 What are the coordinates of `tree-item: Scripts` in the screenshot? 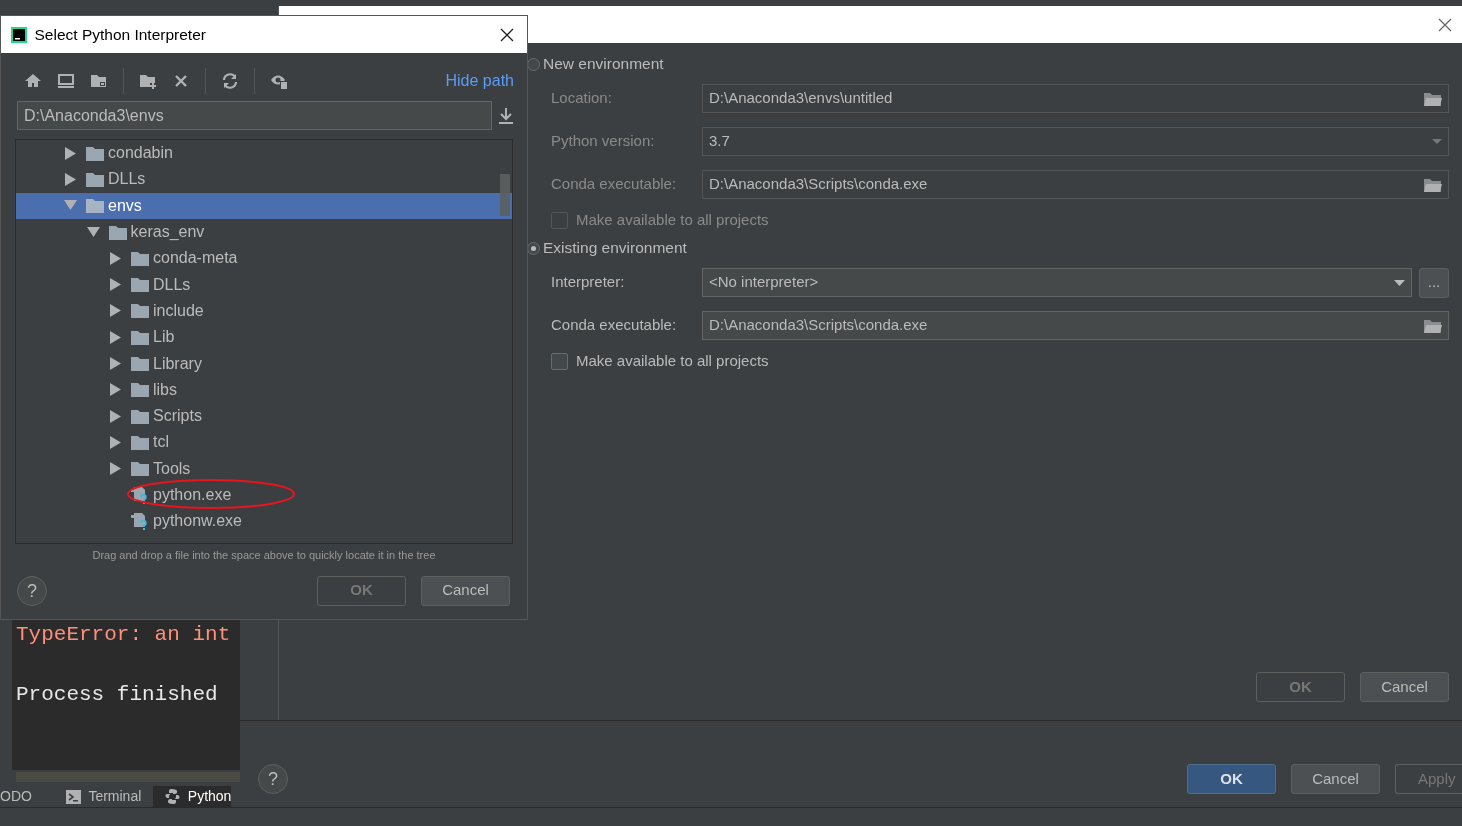 It's located at (264, 416).